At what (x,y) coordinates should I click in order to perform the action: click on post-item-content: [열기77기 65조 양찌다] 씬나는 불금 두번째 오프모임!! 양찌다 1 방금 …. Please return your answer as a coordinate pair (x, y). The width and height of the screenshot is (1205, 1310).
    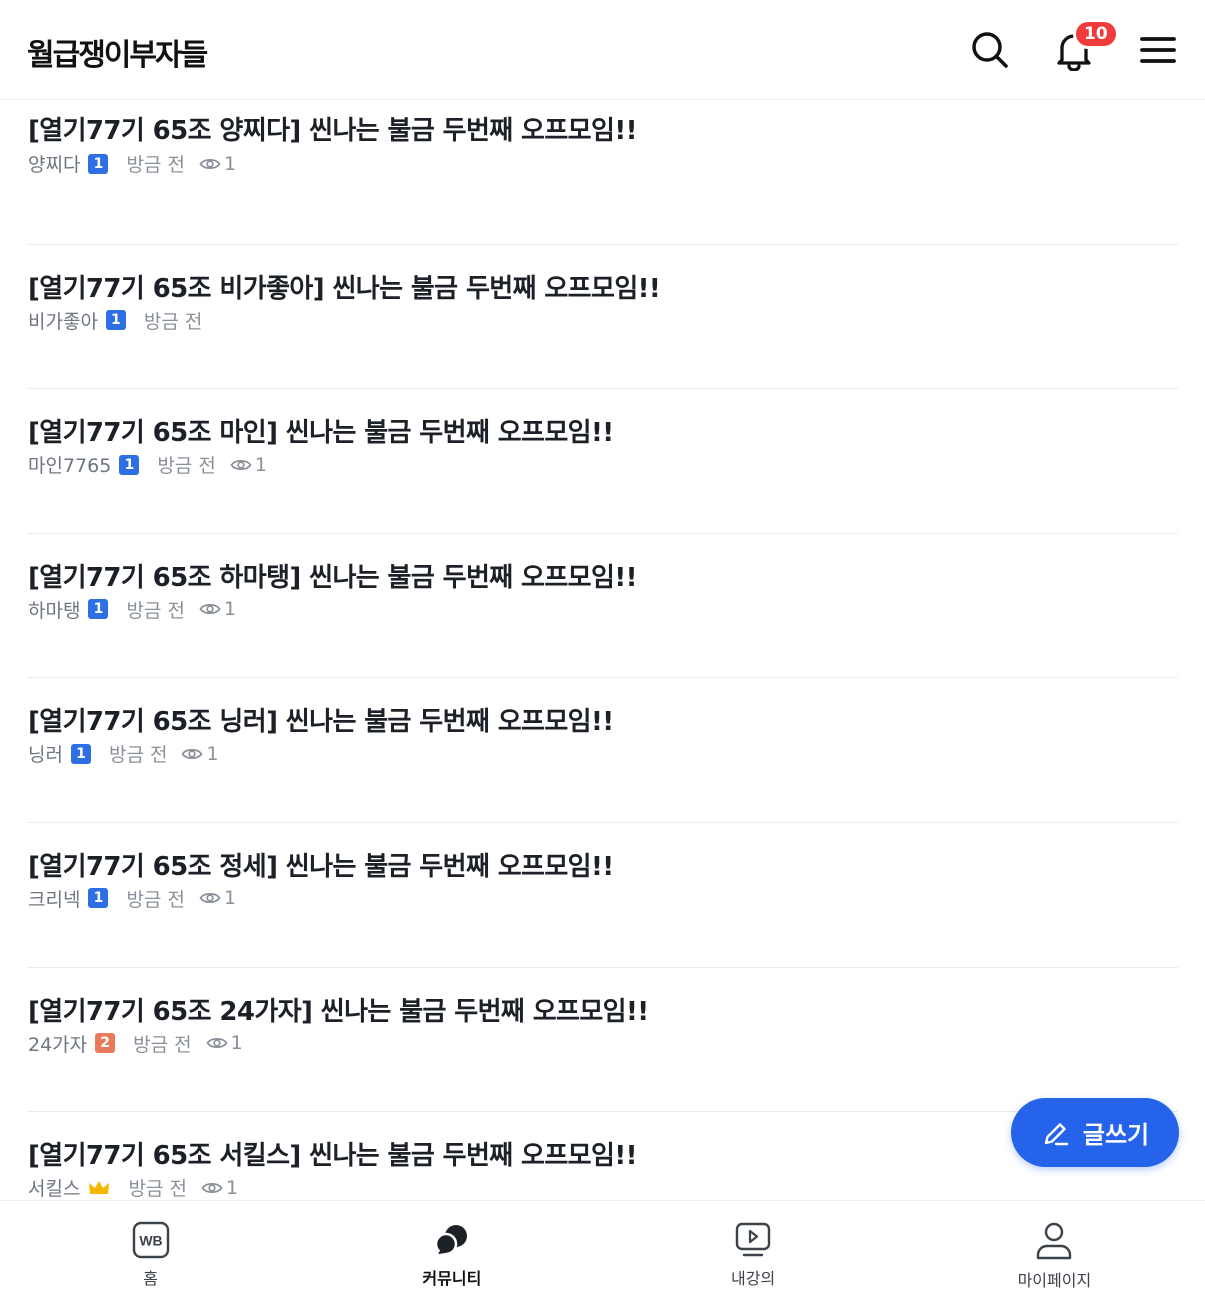
    Looking at the image, I should click on (603, 172).